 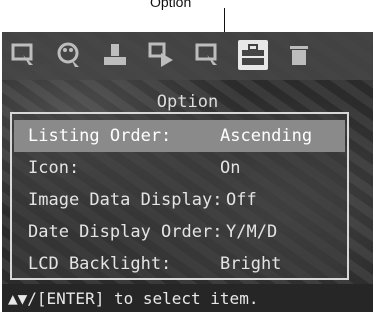 What do you see at coordinates (115, 55) in the screenshot?
I see `print-icon` at bounding box center [115, 55].